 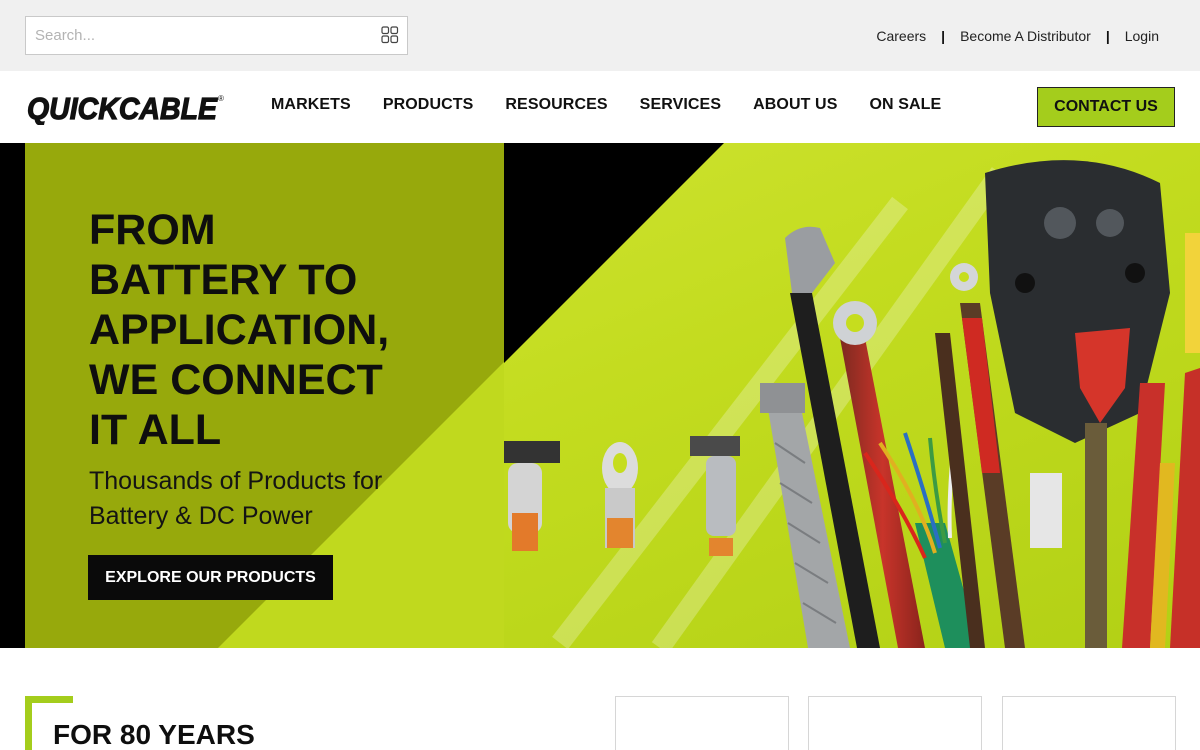 What do you see at coordinates (311, 105) in the screenshot?
I see `nav-markets: MARKETS` at bounding box center [311, 105].